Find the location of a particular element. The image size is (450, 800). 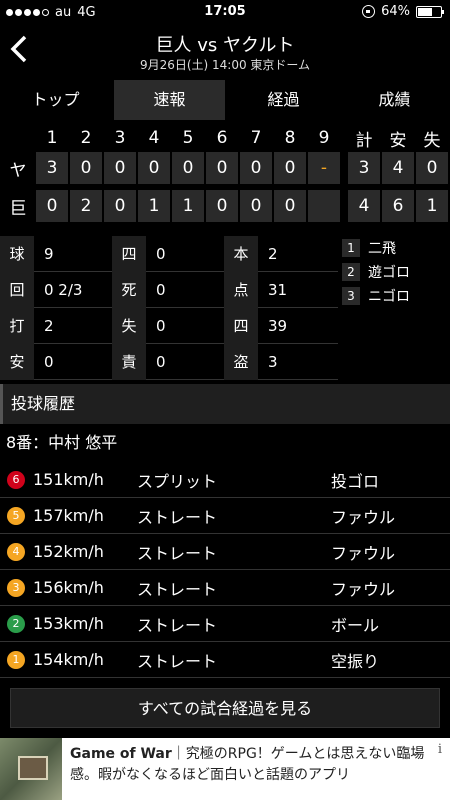

pitch-row: 6 151km/h スプリット 投ゴロ is located at coordinates (225, 480).